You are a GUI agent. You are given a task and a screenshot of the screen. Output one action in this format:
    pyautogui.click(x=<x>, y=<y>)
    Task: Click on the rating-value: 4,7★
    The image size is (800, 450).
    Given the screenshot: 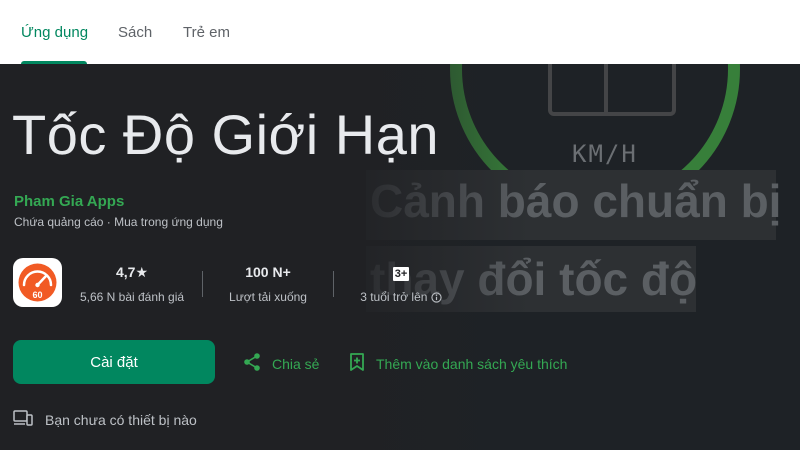 What is the action you would take?
    pyautogui.click(x=131, y=272)
    